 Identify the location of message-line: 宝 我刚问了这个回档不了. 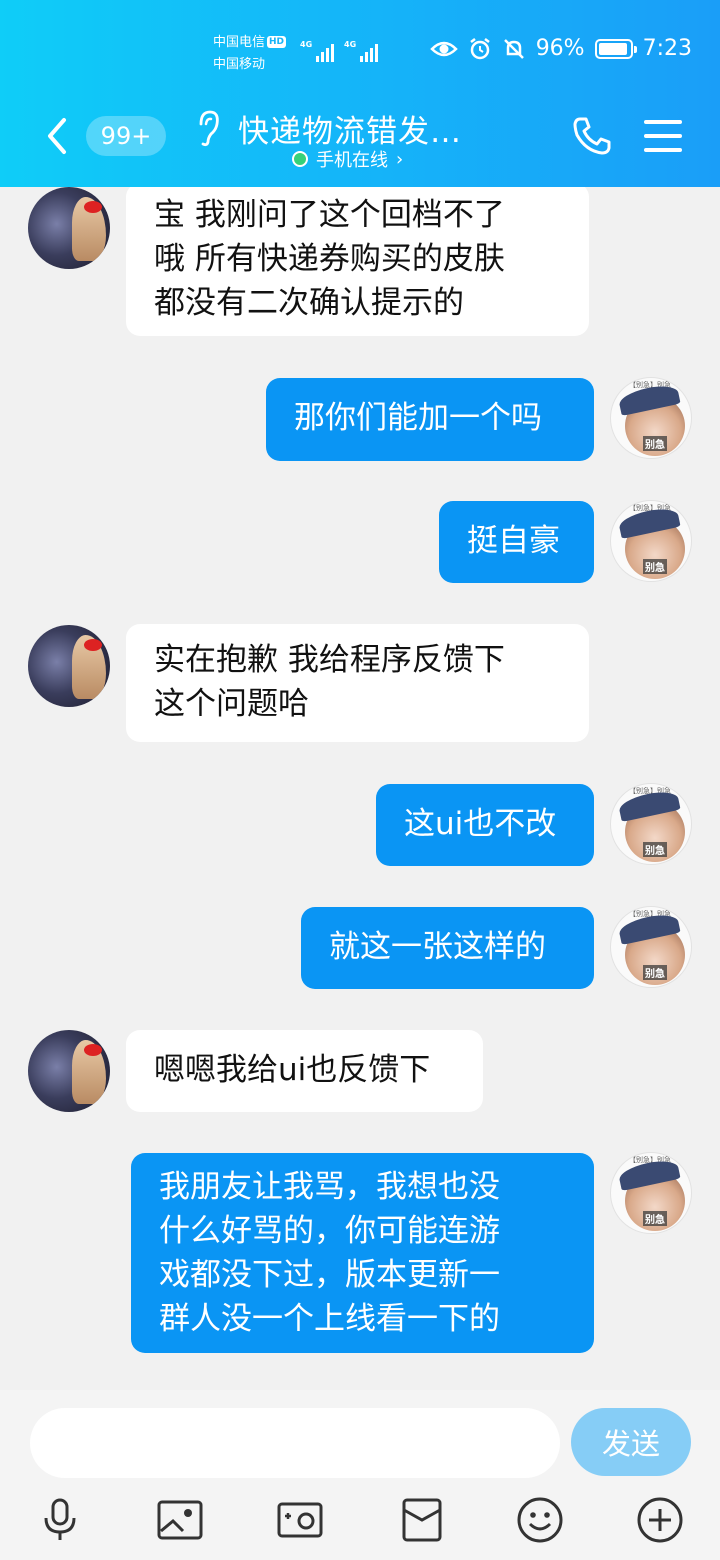
(329, 215).